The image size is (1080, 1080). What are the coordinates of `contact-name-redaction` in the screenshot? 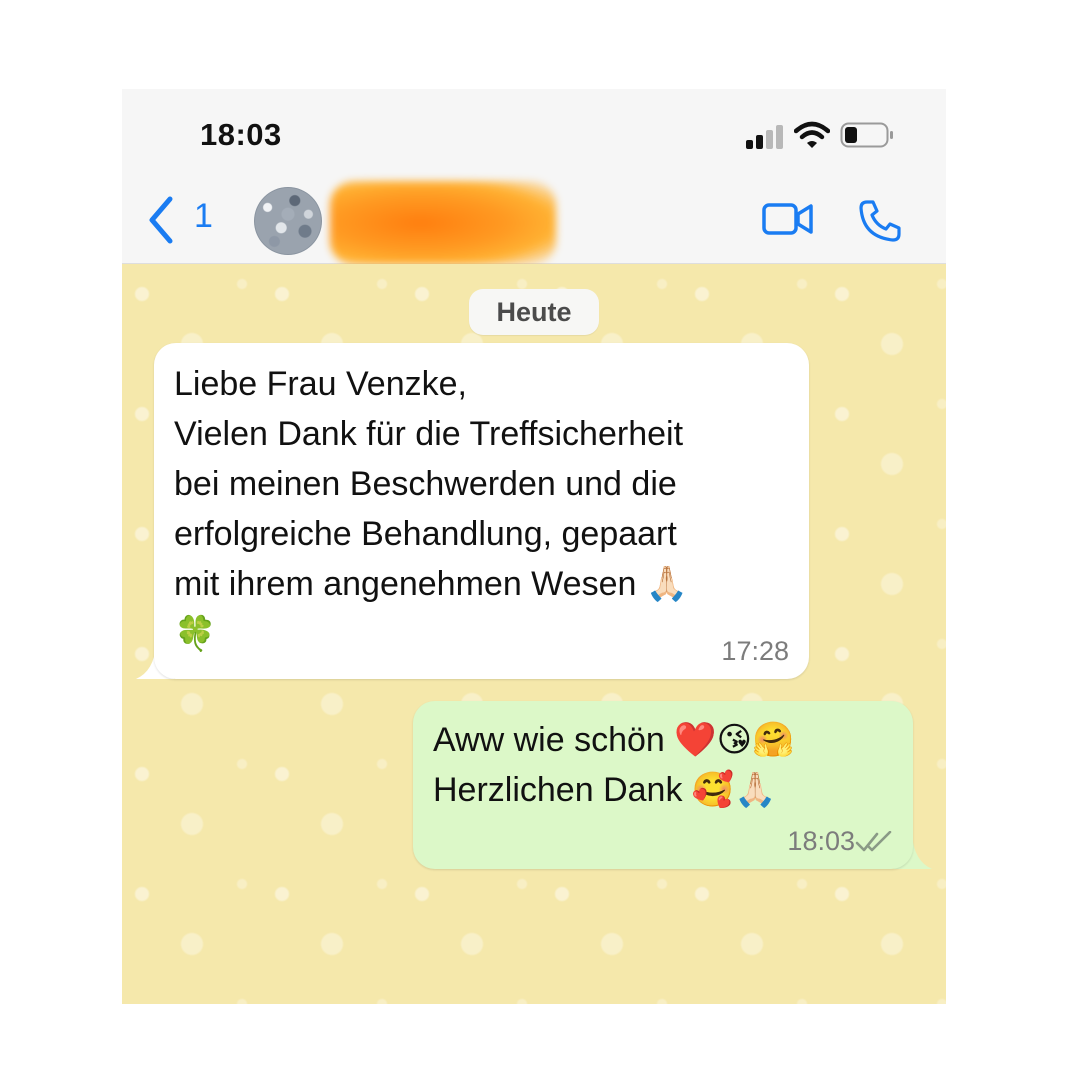 It's located at (443, 223).